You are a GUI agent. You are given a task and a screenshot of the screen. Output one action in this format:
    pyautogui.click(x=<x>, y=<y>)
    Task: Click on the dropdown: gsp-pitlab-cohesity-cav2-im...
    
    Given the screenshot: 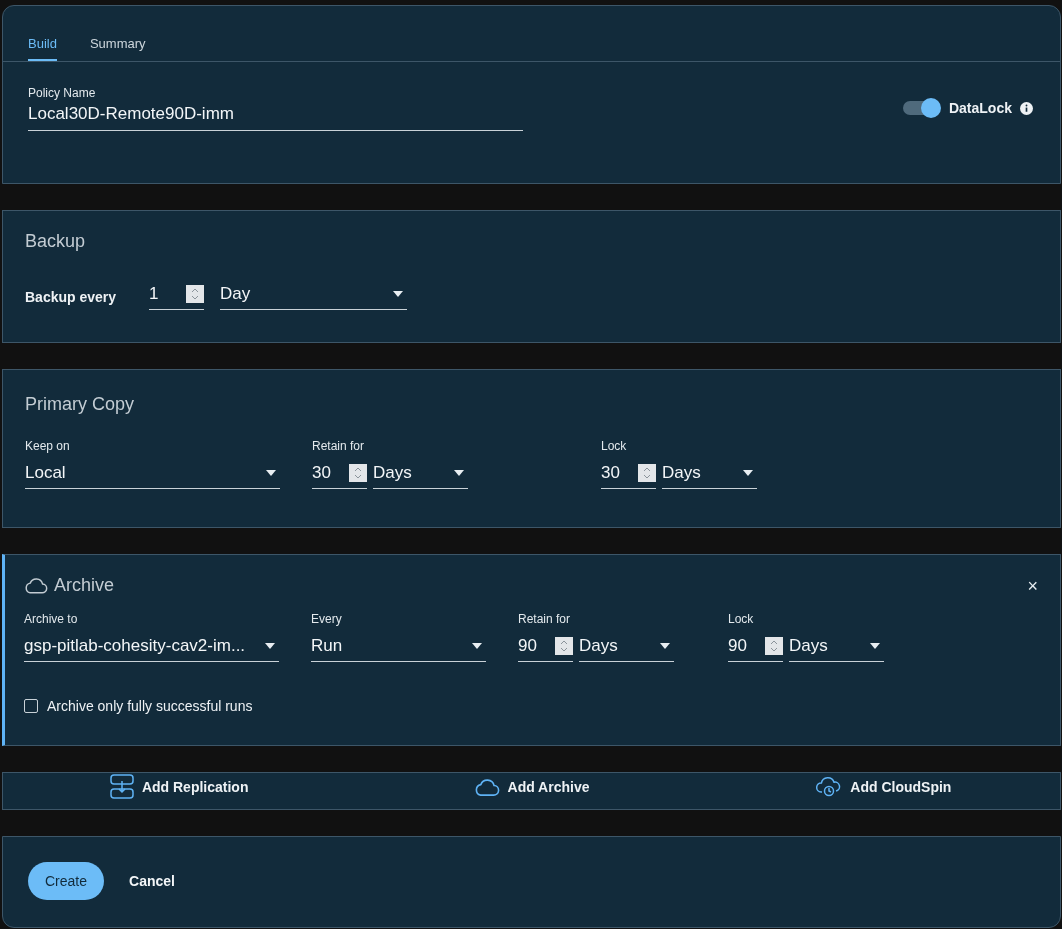 What is the action you would take?
    pyautogui.click(x=151, y=646)
    